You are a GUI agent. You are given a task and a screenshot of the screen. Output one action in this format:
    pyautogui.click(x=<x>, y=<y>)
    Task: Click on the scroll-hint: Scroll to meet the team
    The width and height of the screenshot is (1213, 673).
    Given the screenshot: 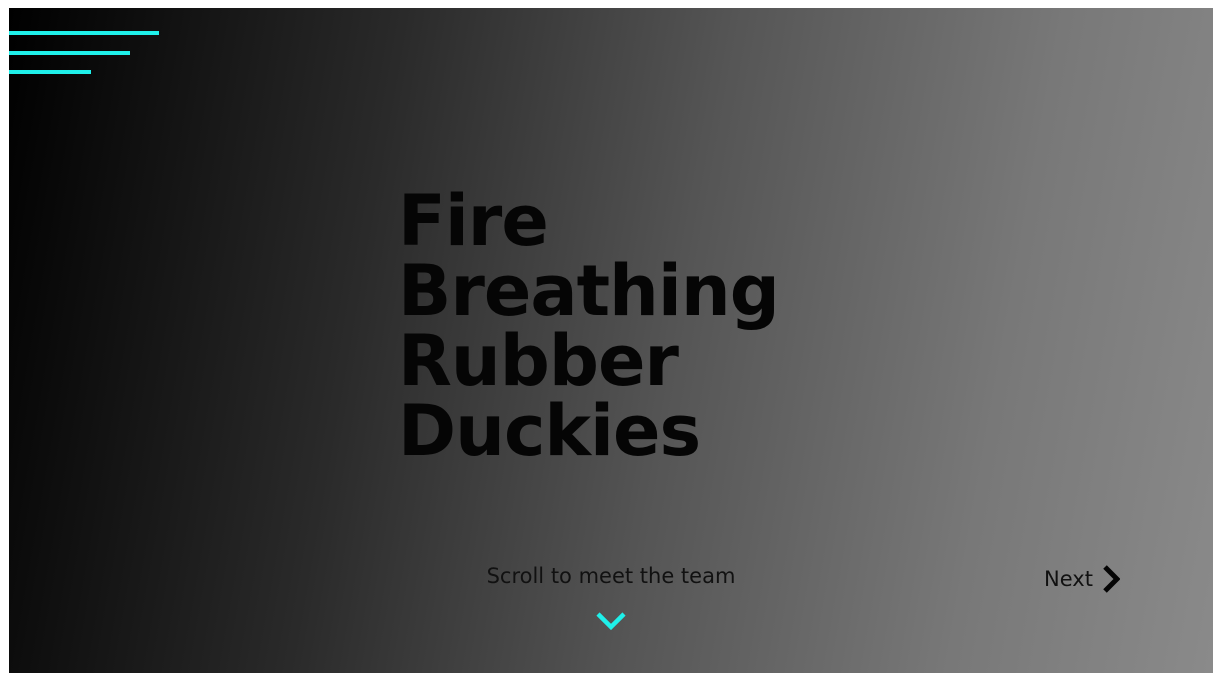 What is the action you would take?
    pyautogui.click(x=611, y=576)
    